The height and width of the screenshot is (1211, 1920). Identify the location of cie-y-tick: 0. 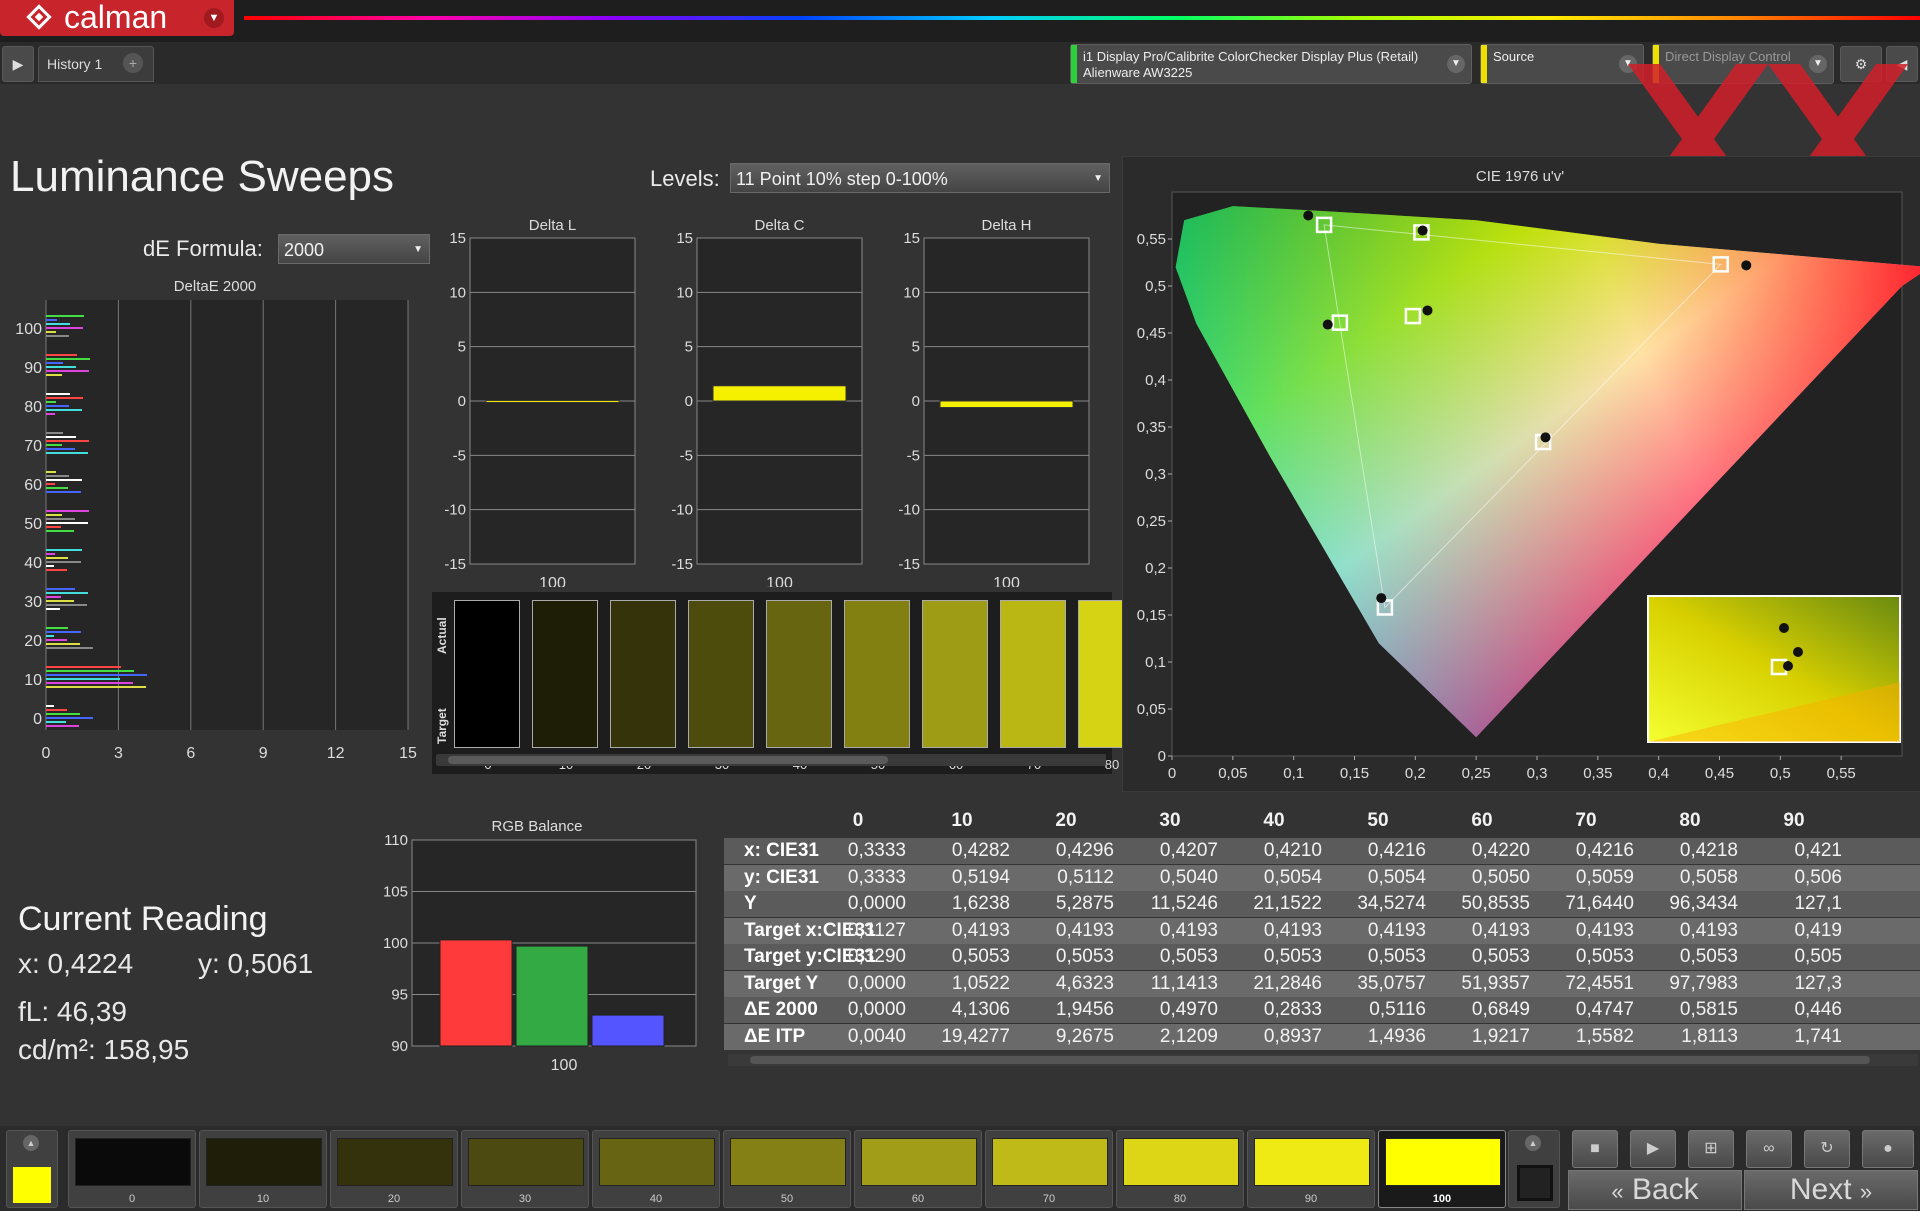
(1162, 756).